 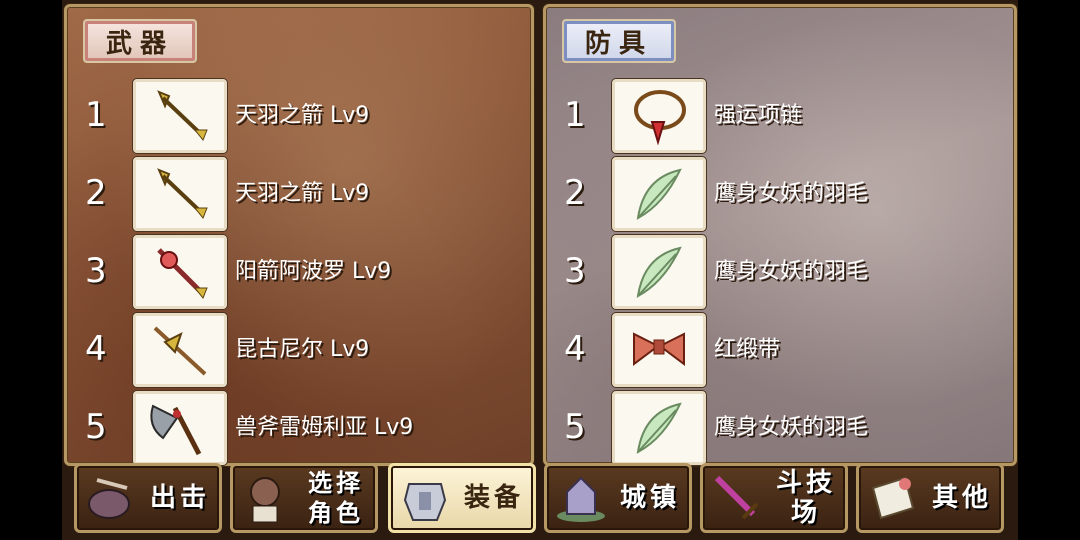 I want to click on tab-select-character: 选择 角色, so click(x=304, y=498).